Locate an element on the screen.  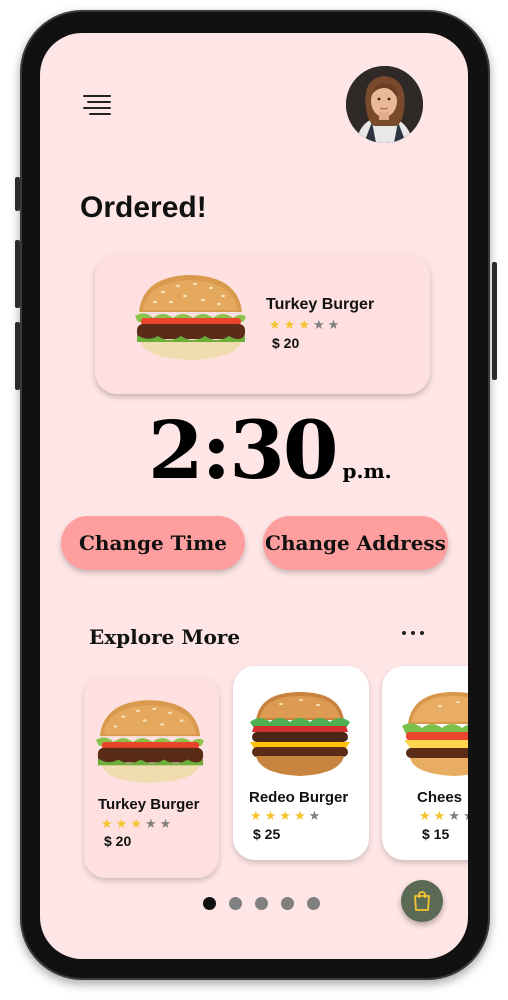
delivery-time: 2:30 p.m. is located at coordinates (270, 450).